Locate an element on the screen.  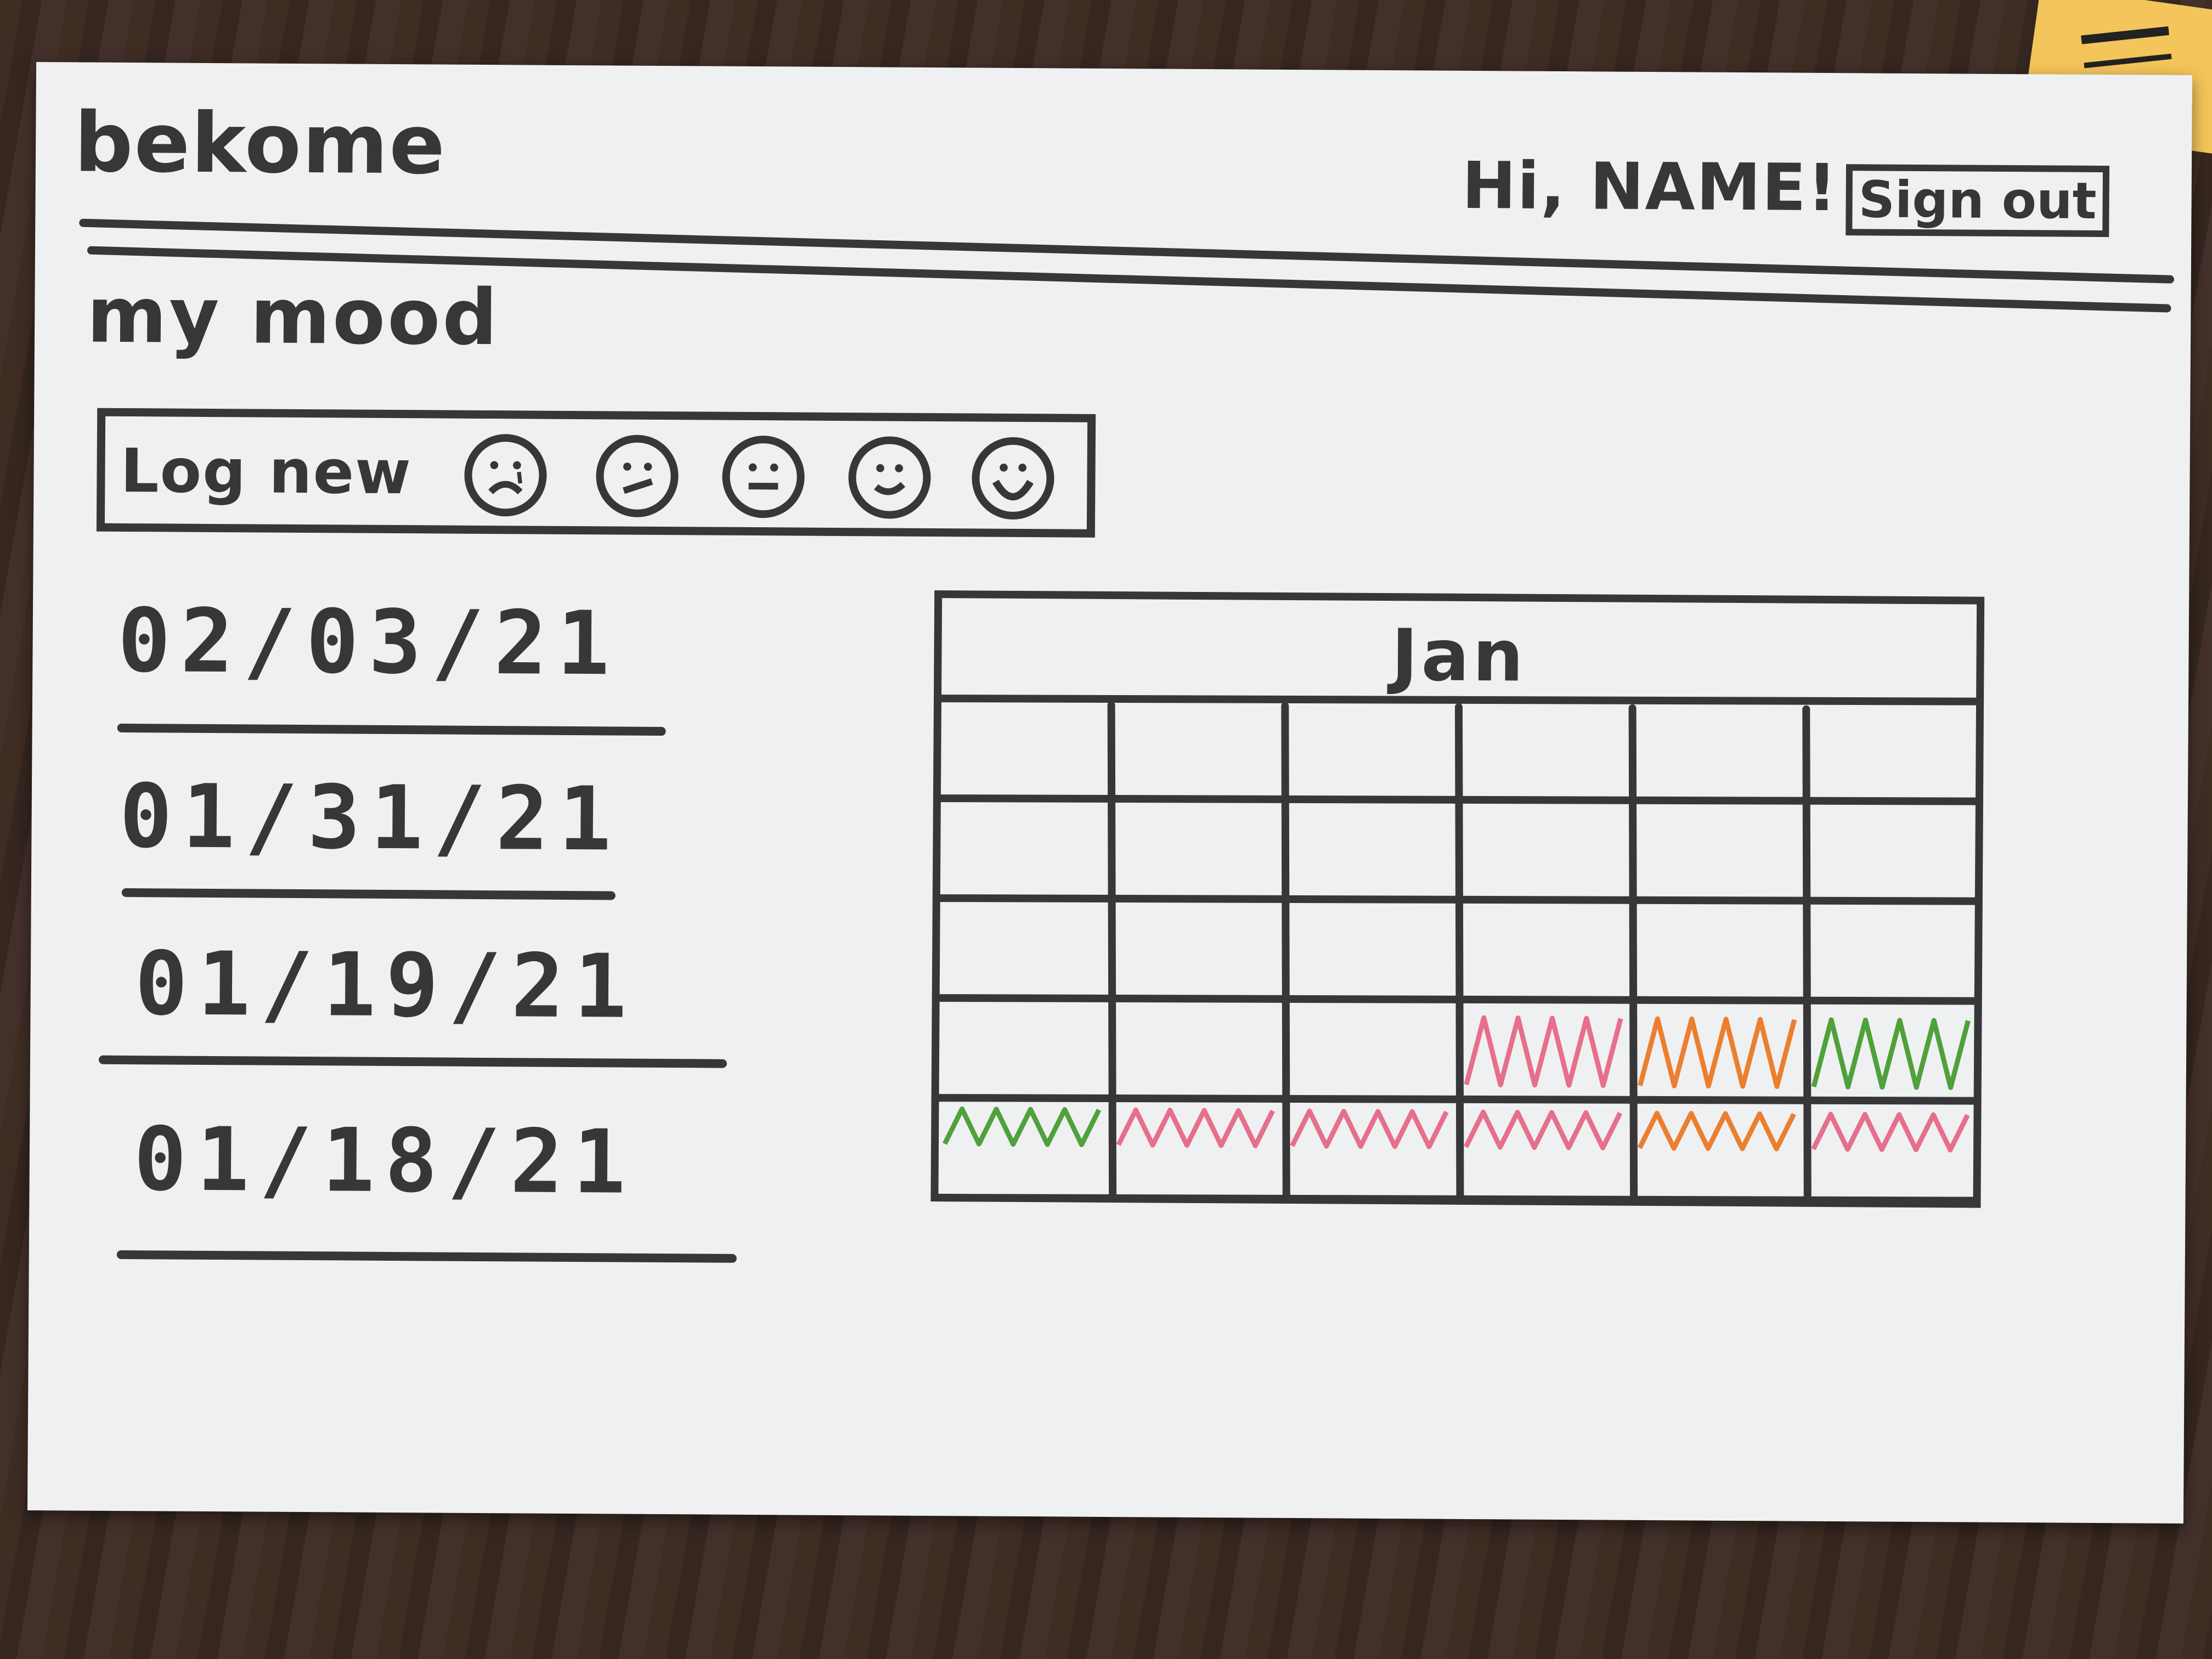
mood-entry-date: 01/19/21 is located at coordinates (386, 985).